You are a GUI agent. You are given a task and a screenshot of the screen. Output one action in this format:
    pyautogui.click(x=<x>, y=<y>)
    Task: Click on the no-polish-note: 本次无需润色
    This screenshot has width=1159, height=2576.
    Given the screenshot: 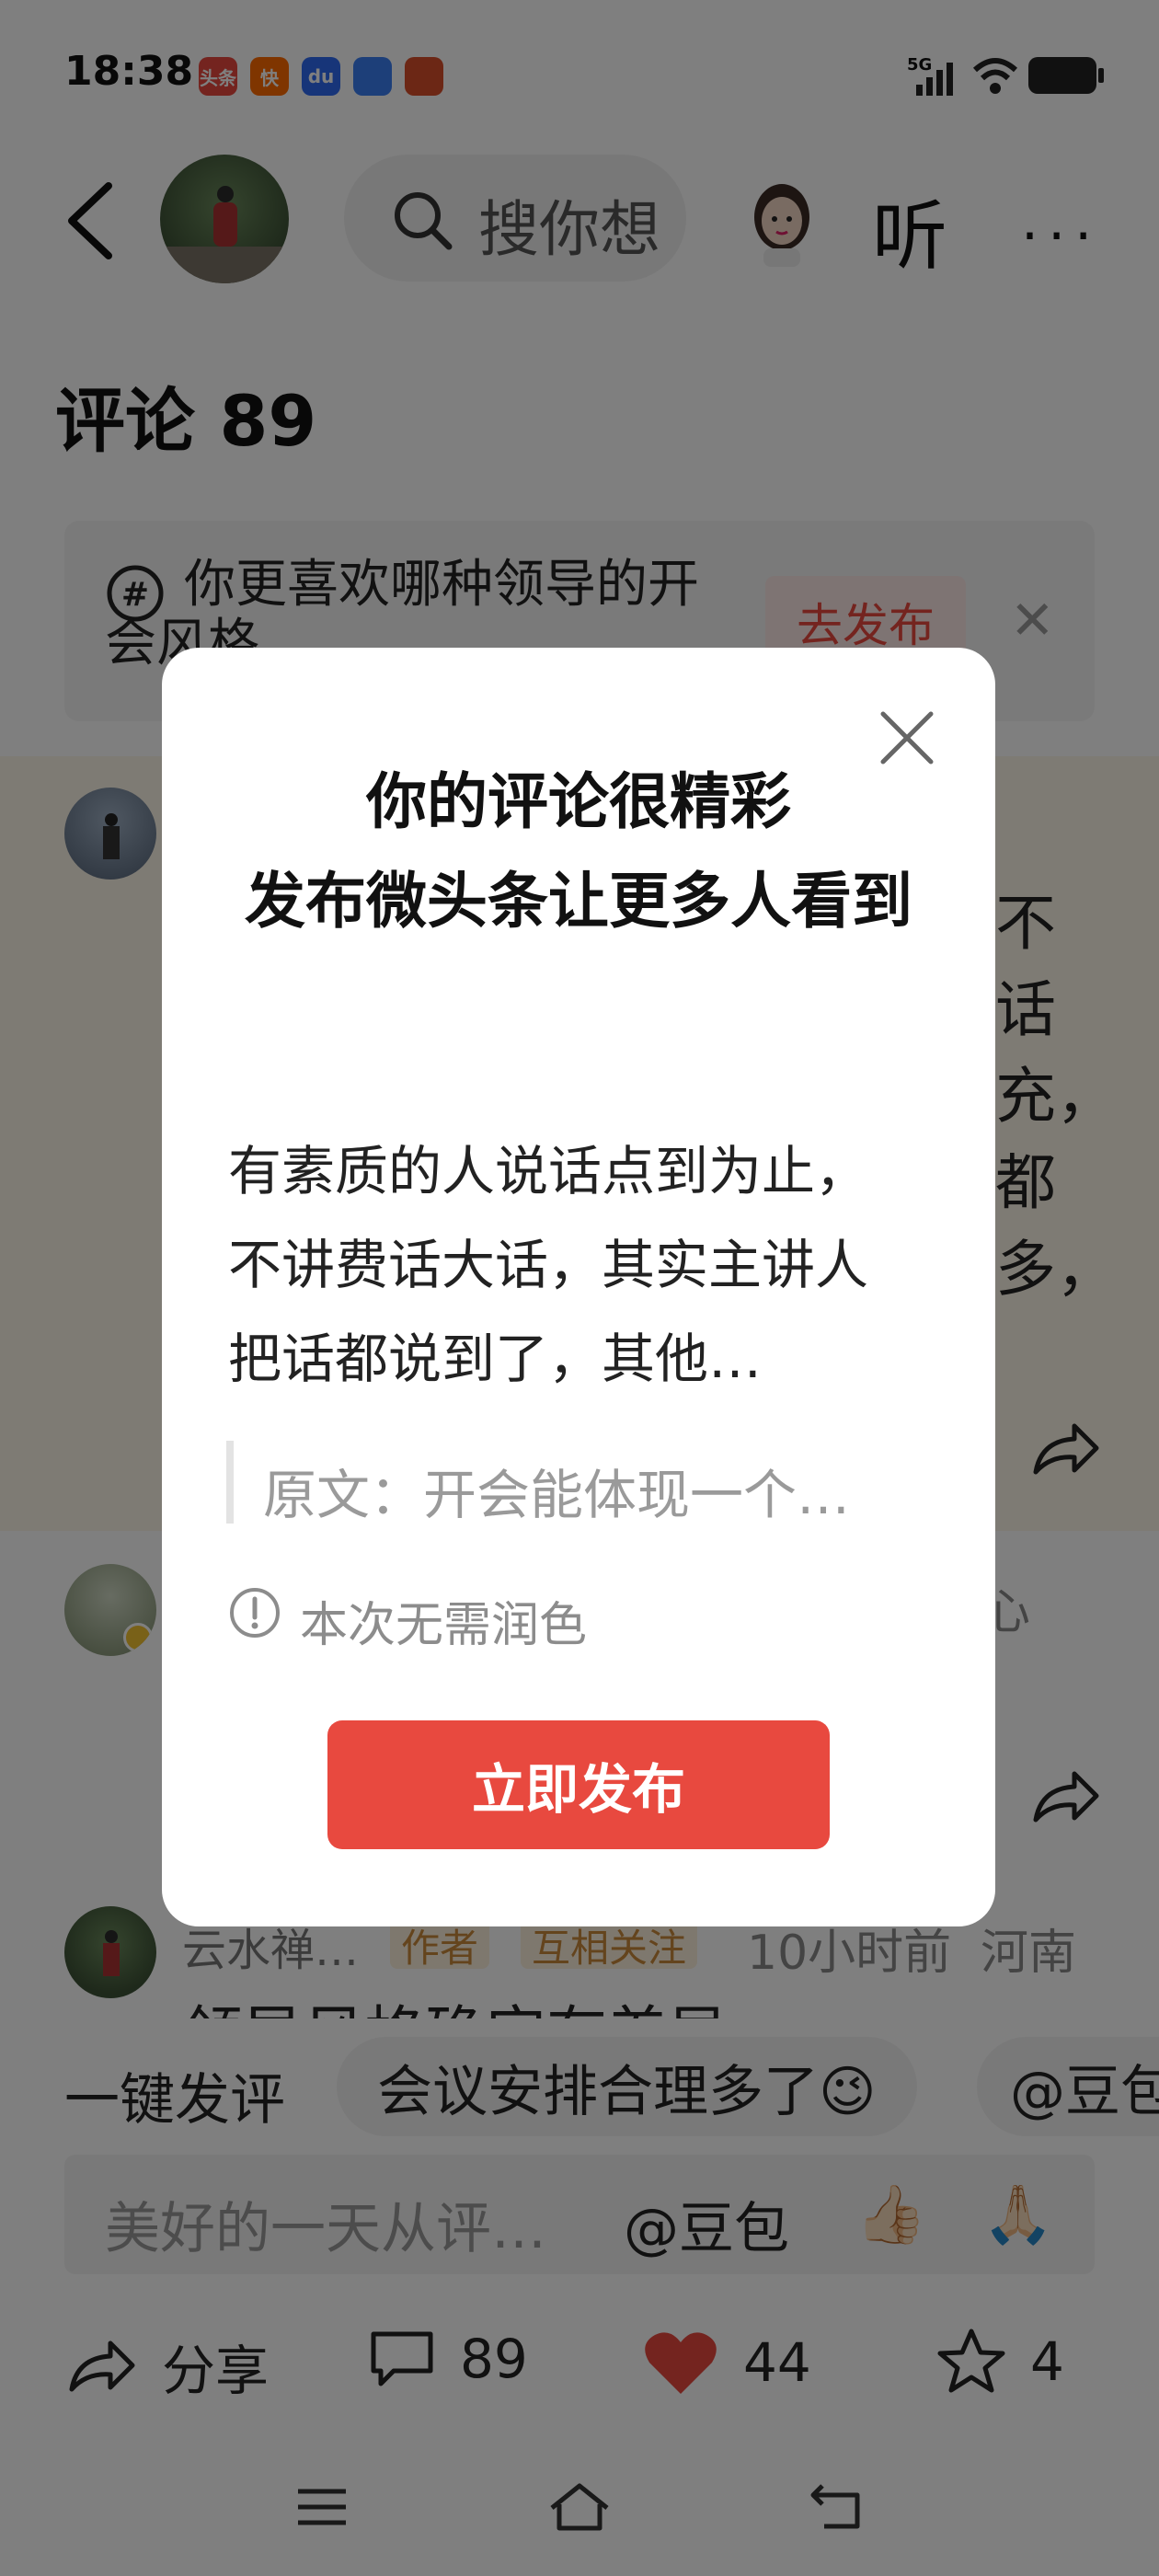 What is the action you would take?
    pyautogui.click(x=444, y=1625)
    